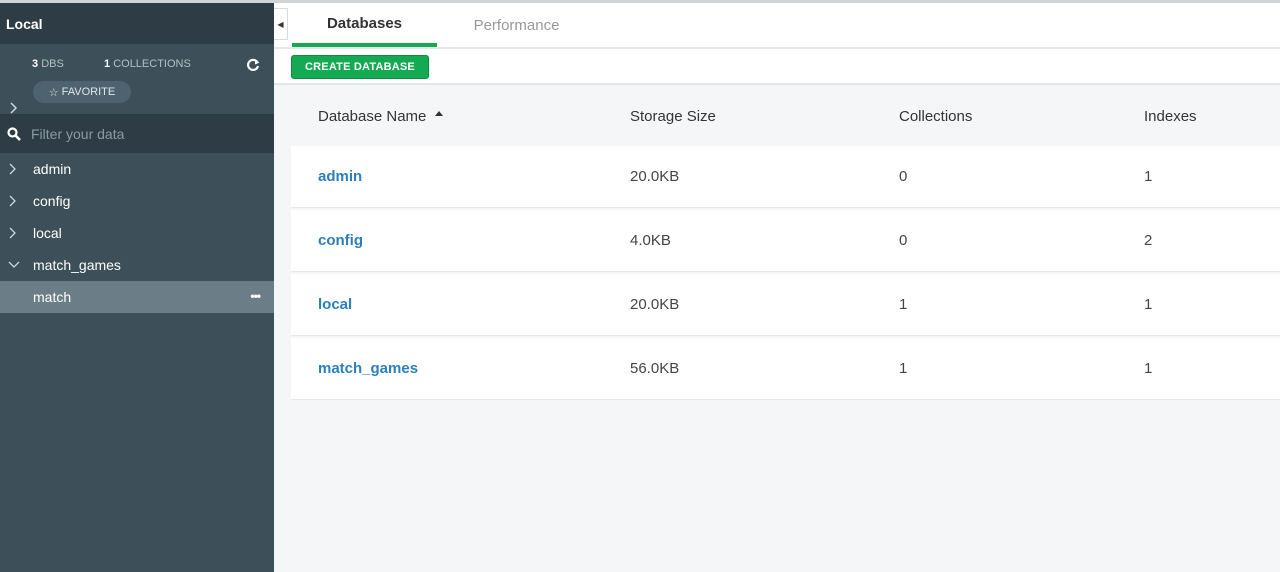  I want to click on sidebar-item-label: local, so click(47, 233).